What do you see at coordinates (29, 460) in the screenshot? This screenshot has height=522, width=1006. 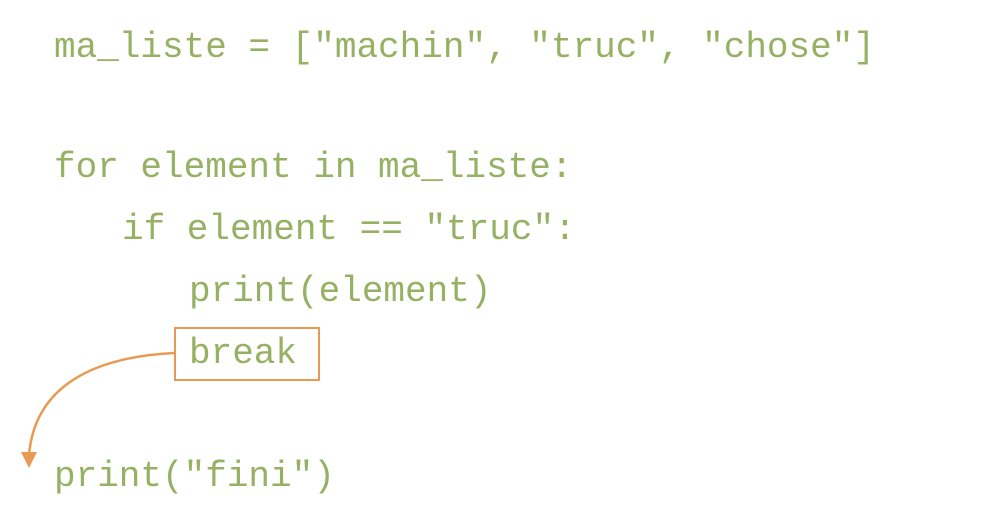 I see `arrow-head-icon` at bounding box center [29, 460].